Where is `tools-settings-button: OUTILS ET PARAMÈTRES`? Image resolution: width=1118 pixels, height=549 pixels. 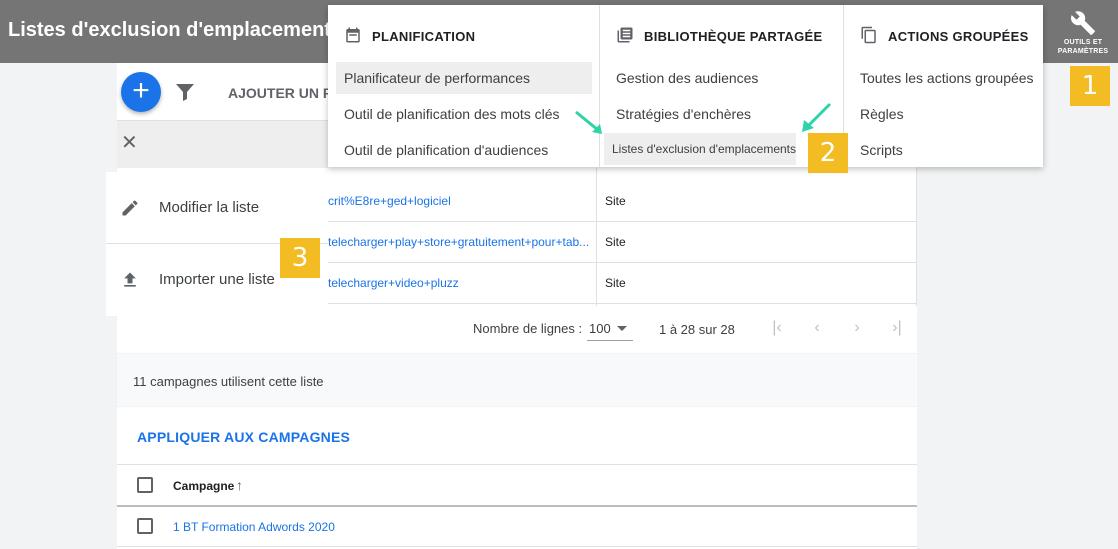 tools-settings-button: OUTILS ET PARAMÈTRES is located at coordinates (1083, 33).